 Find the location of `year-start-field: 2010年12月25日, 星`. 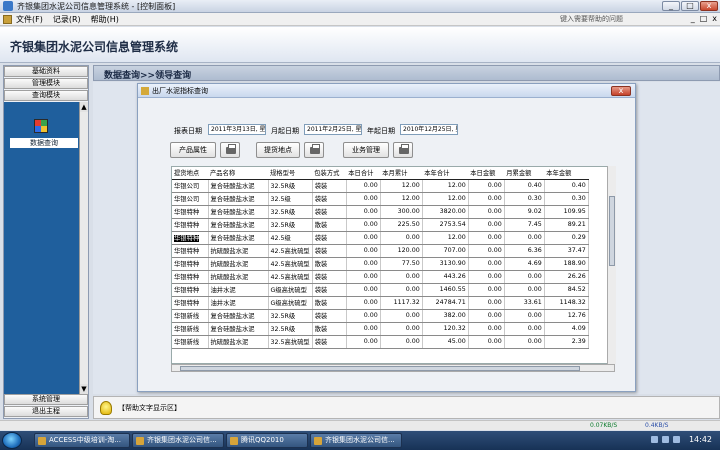

year-start-field: 2010年12月25日, 星 is located at coordinates (429, 129).